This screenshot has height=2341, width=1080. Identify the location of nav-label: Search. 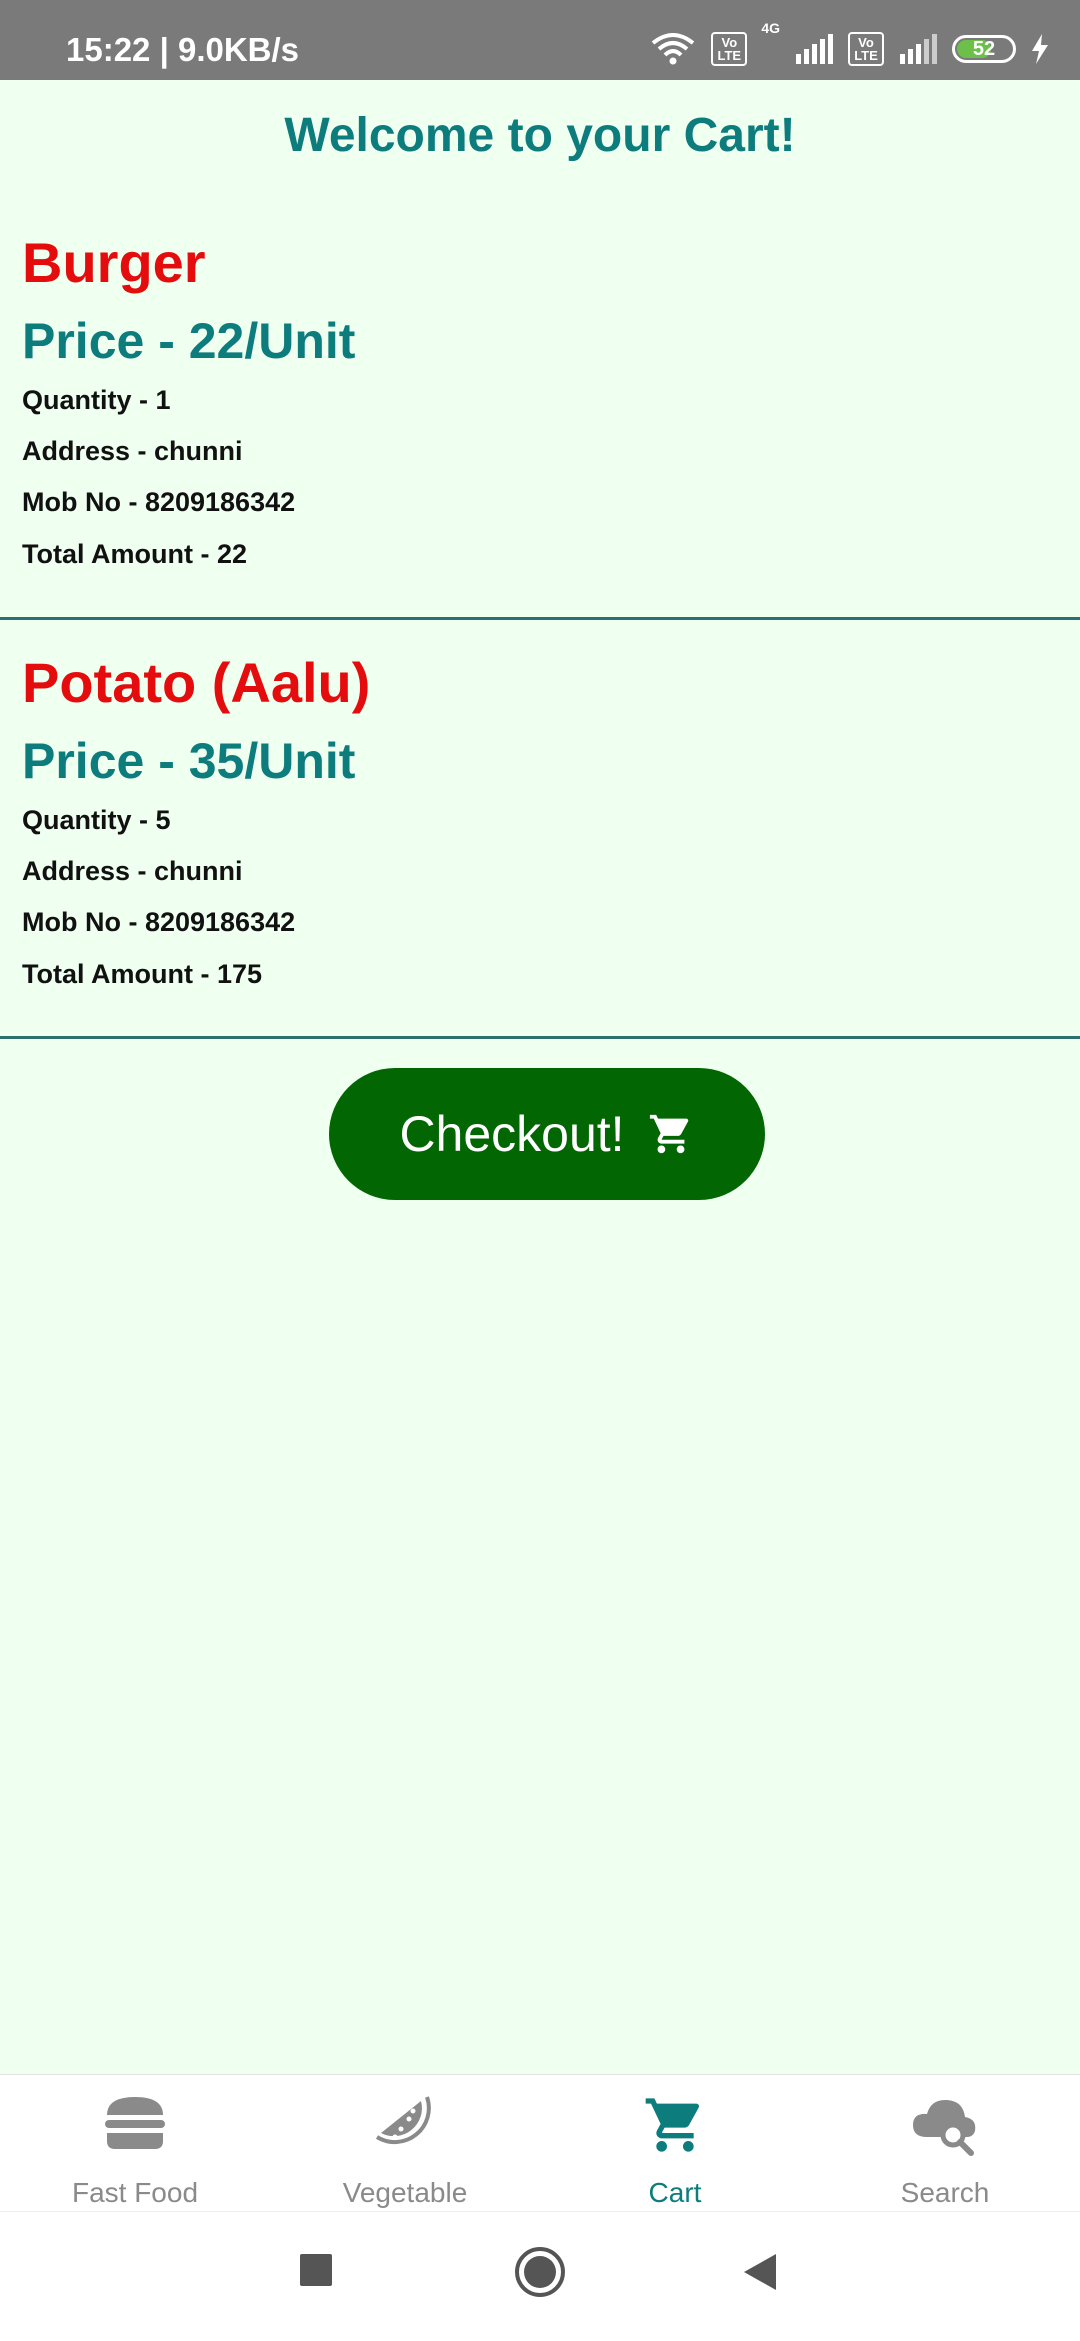
(945, 2192).